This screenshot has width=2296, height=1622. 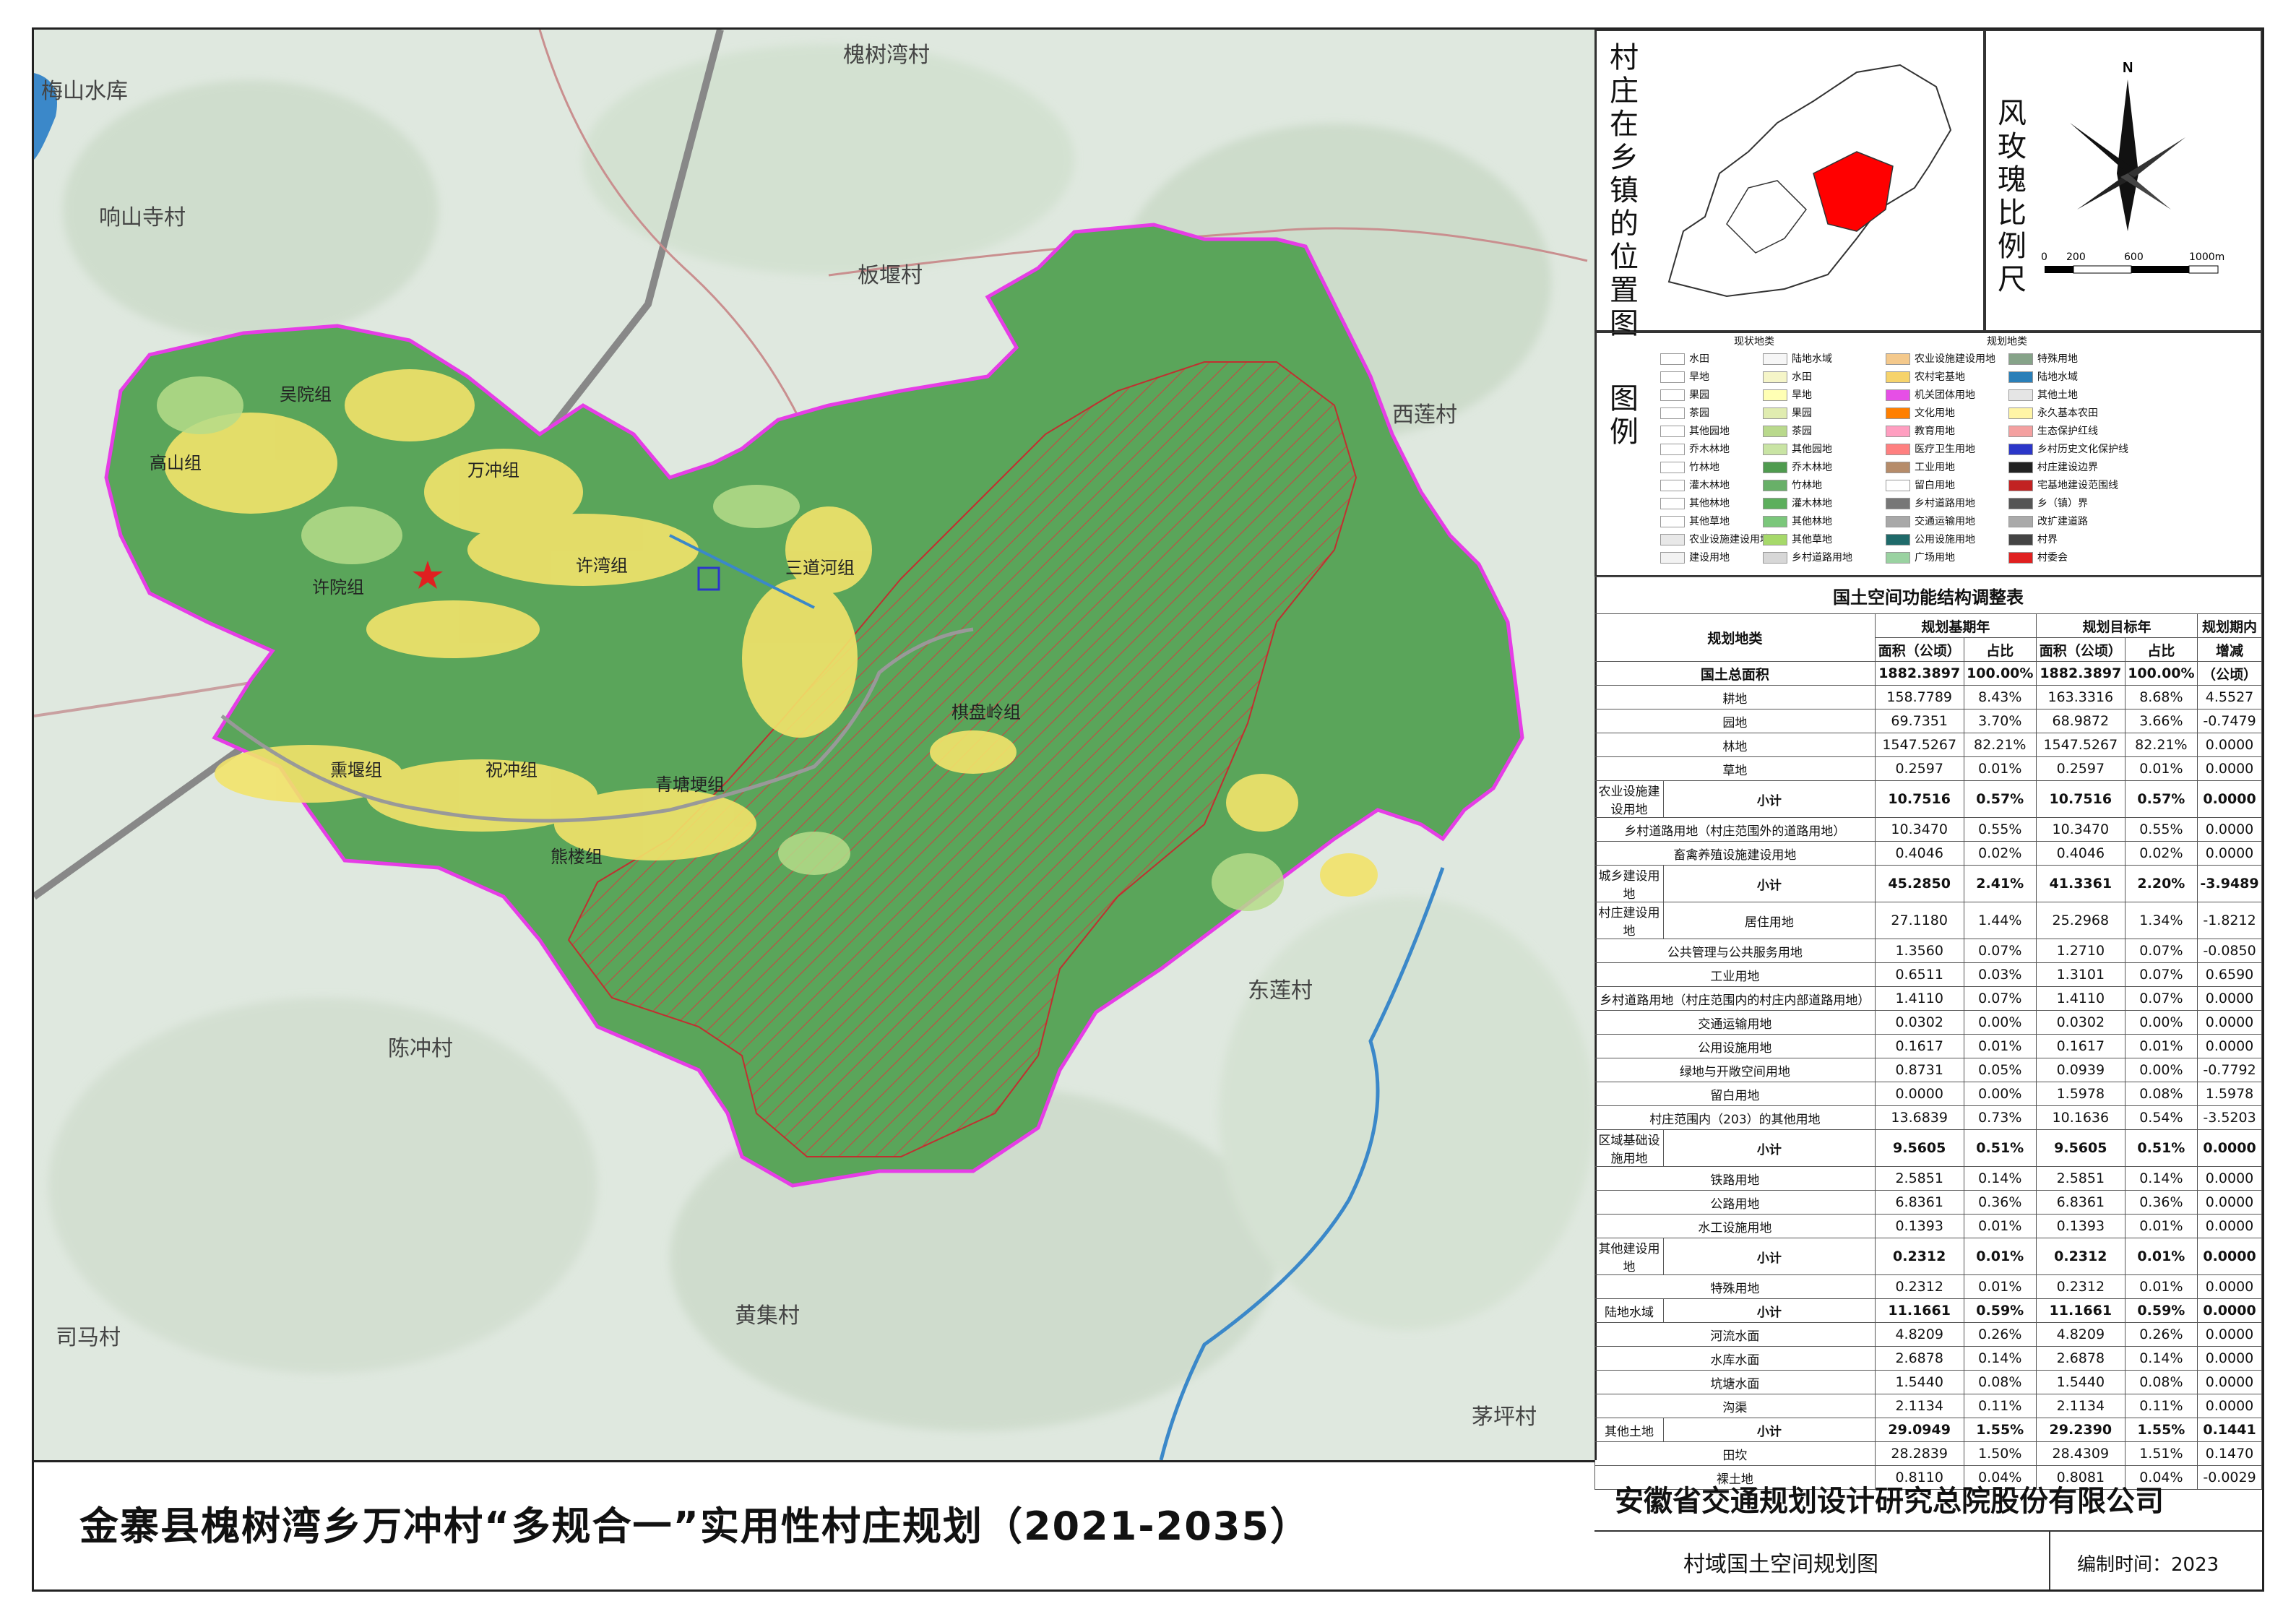 I want to click on table-cell: 41.3361, so click(x=2080, y=883).